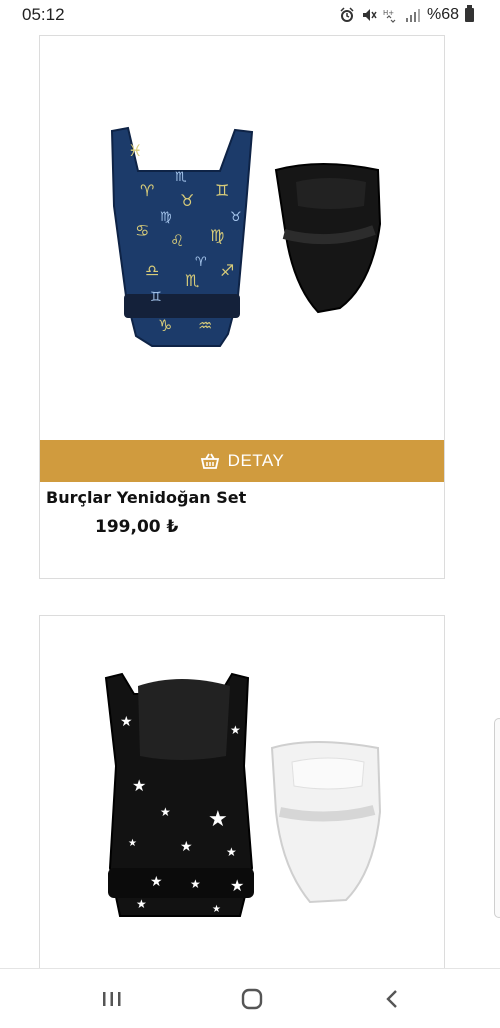 The height and width of the screenshot is (1028, 500). Describe the element at coordinates (369, 15) in the screenshot. I see `mute-icon` at that location.